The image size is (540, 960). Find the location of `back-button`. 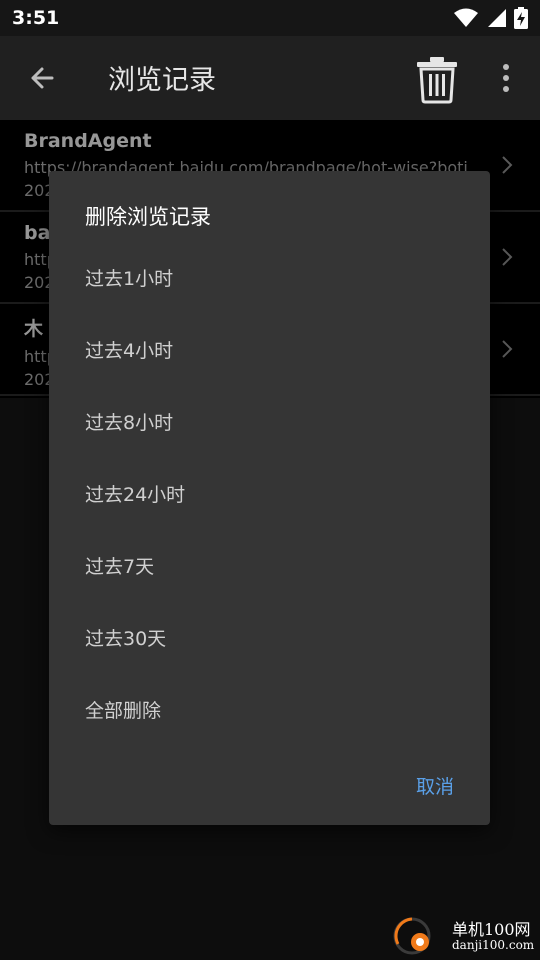

back-button is located at coordinates (42, 78).